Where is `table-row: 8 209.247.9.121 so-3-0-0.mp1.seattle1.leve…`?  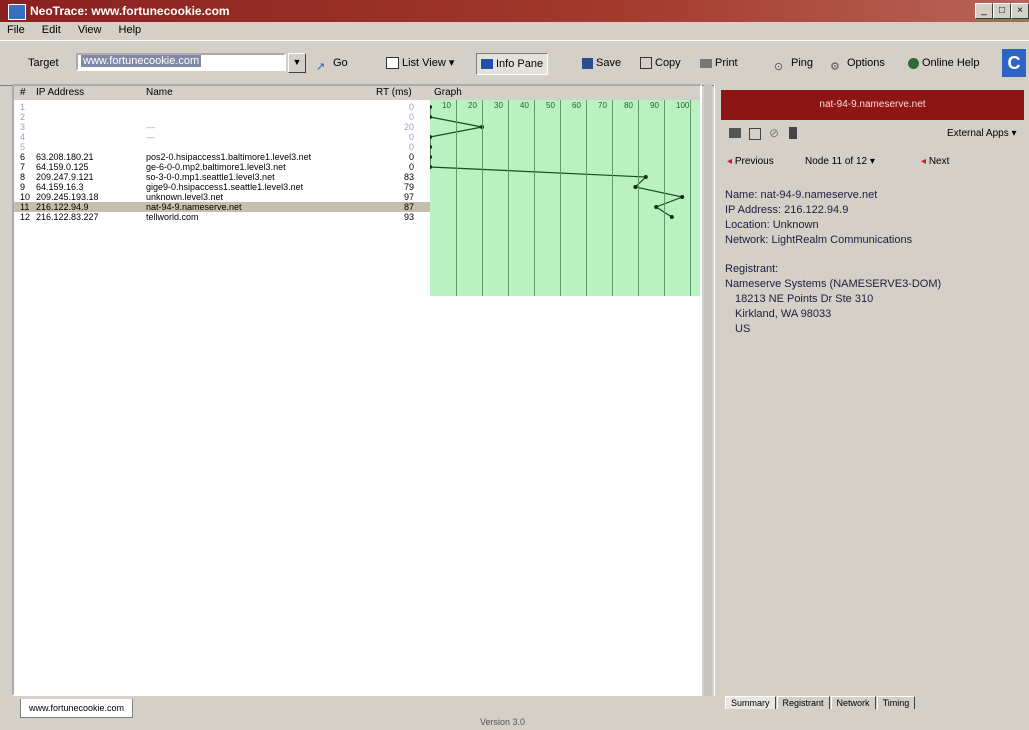 table-row: 8 209.247.9.121 so-3-0-0.mp1.seattle1.leve… is located at coordinates (224, 177).